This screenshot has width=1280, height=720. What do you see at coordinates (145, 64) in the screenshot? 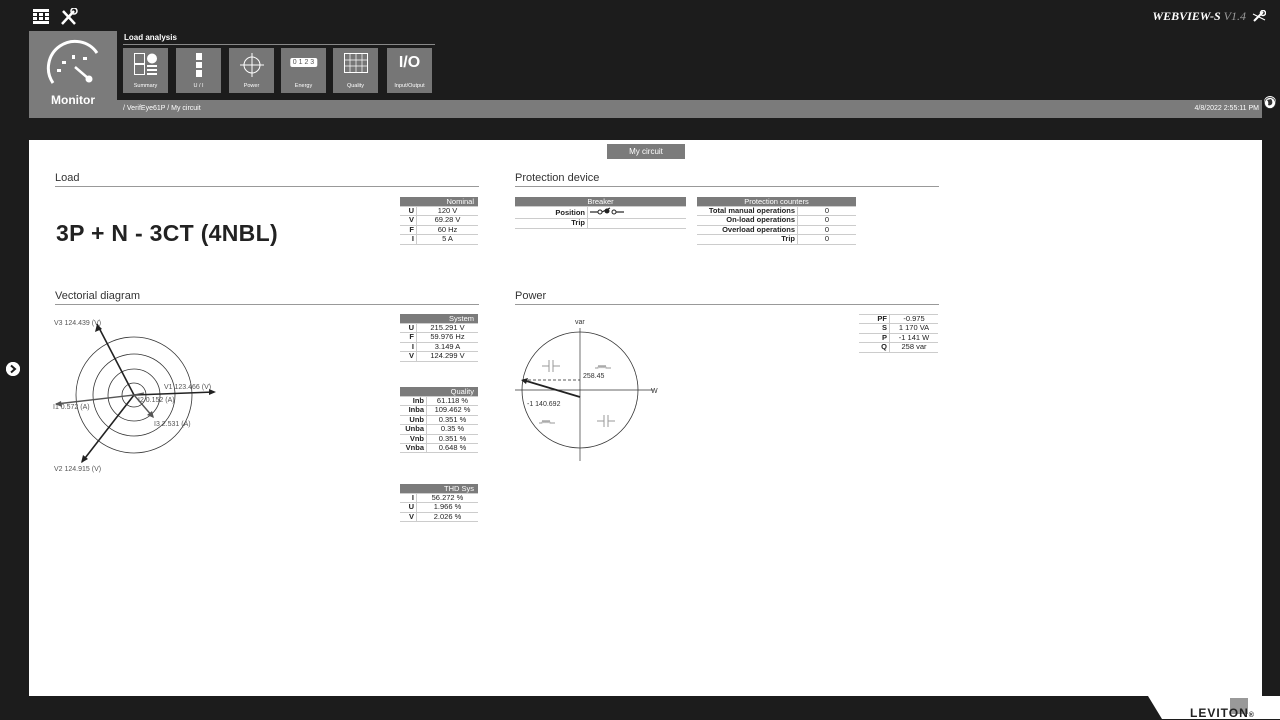
I see `summary-icon` at bounding box center [145, 64].